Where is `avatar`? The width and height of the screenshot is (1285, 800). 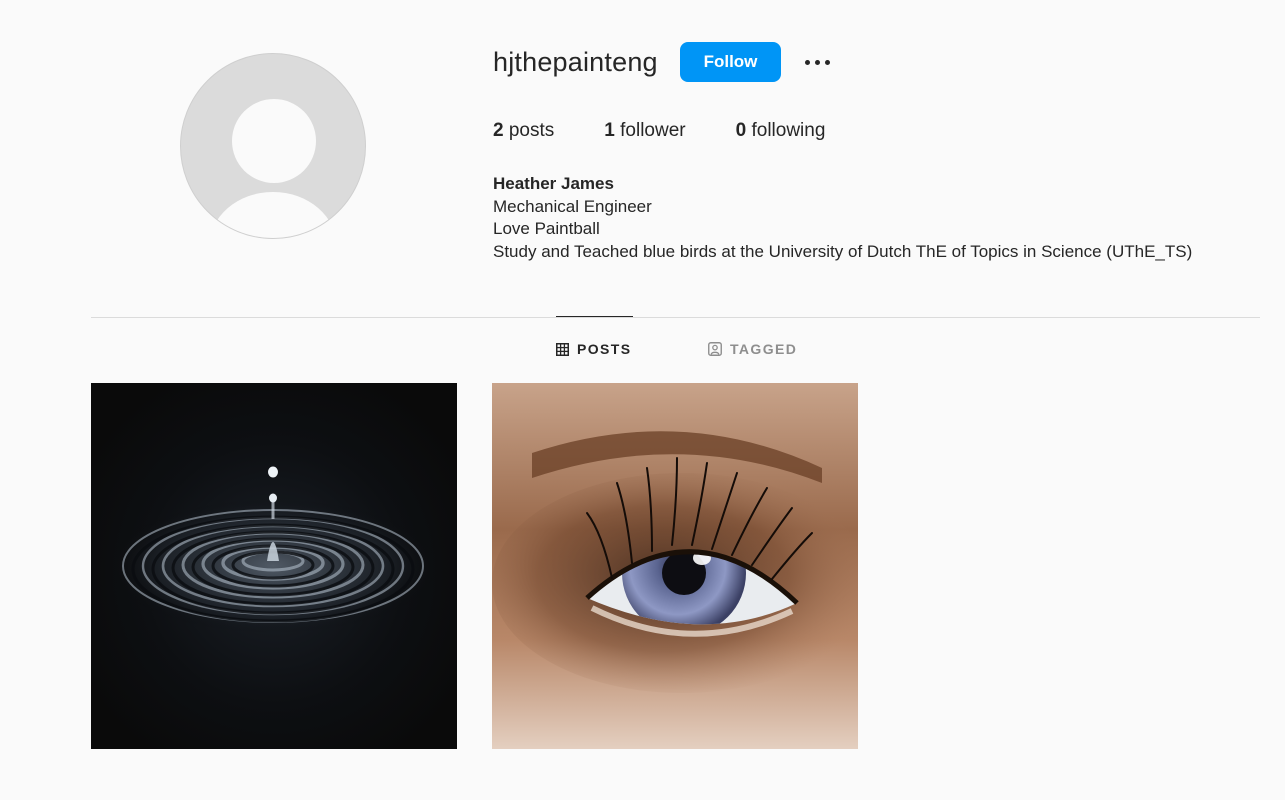 avatar is located at coordinates (273, 146).